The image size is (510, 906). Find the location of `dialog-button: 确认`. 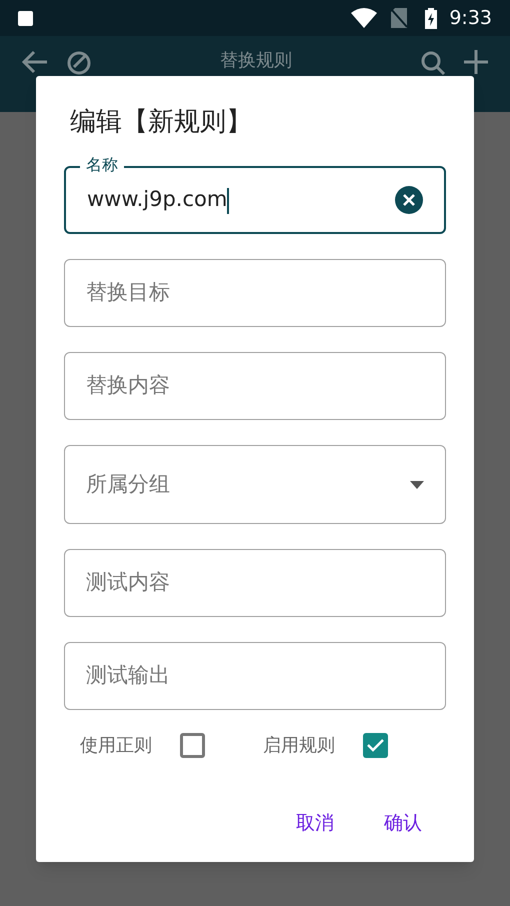

dialog-button: 确认 is located at coordinates (403, 823).